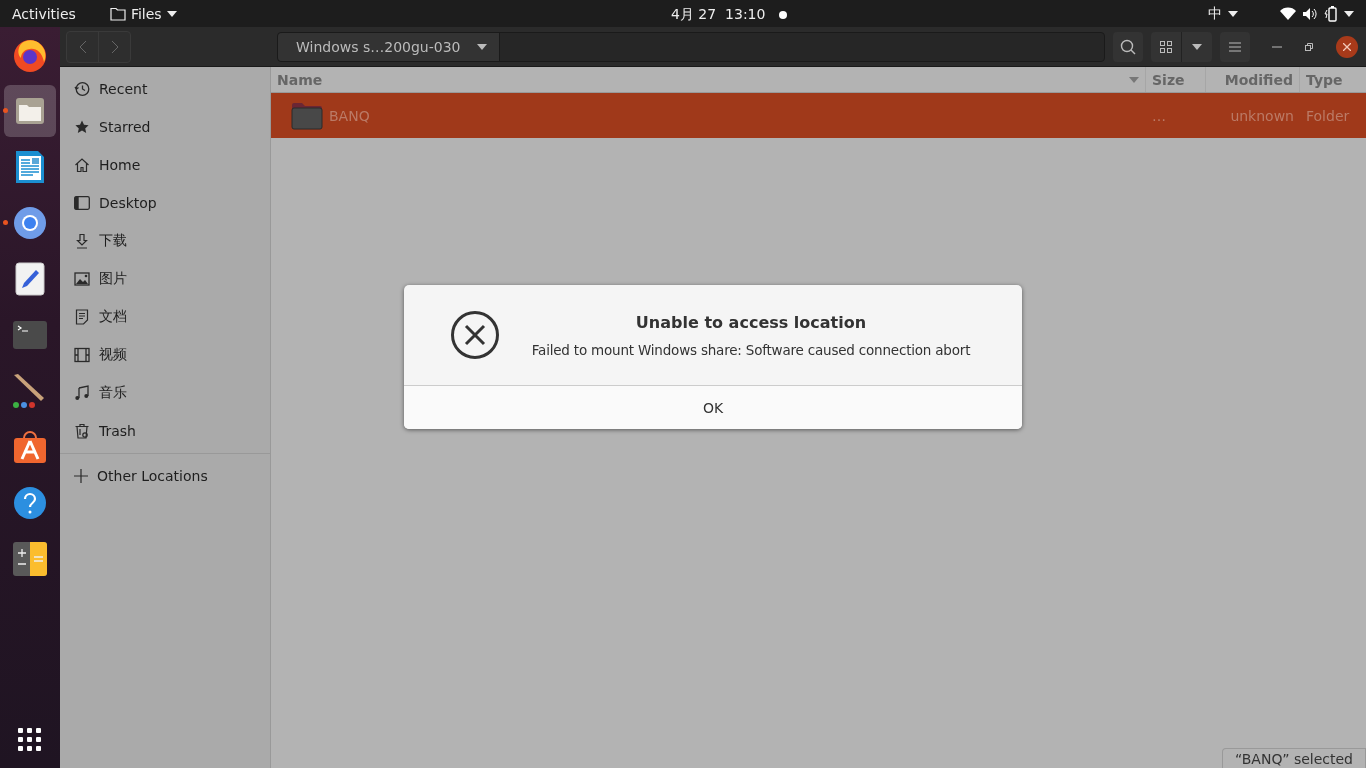 The height and width of the screenshot is (768, 1366). What do you see at coordinates (1166, 46) in the screenshot?
I see `grid-icon` at bounding box center [1166, 46].